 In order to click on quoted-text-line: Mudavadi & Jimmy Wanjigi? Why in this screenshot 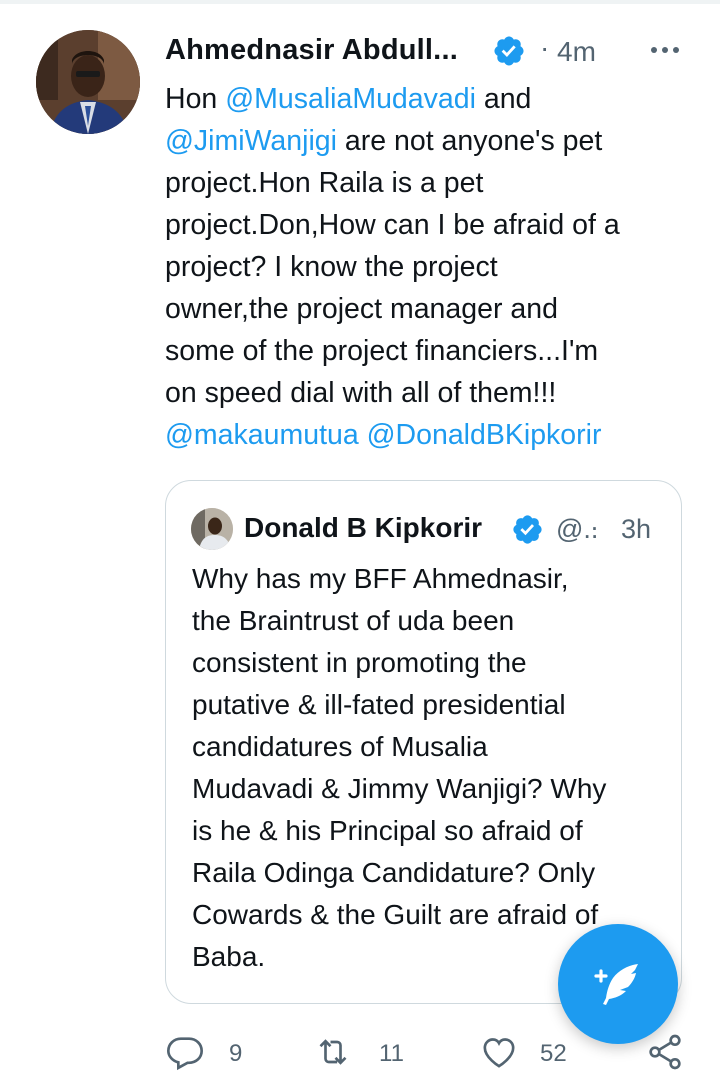, I will do `click(399, 788)`.